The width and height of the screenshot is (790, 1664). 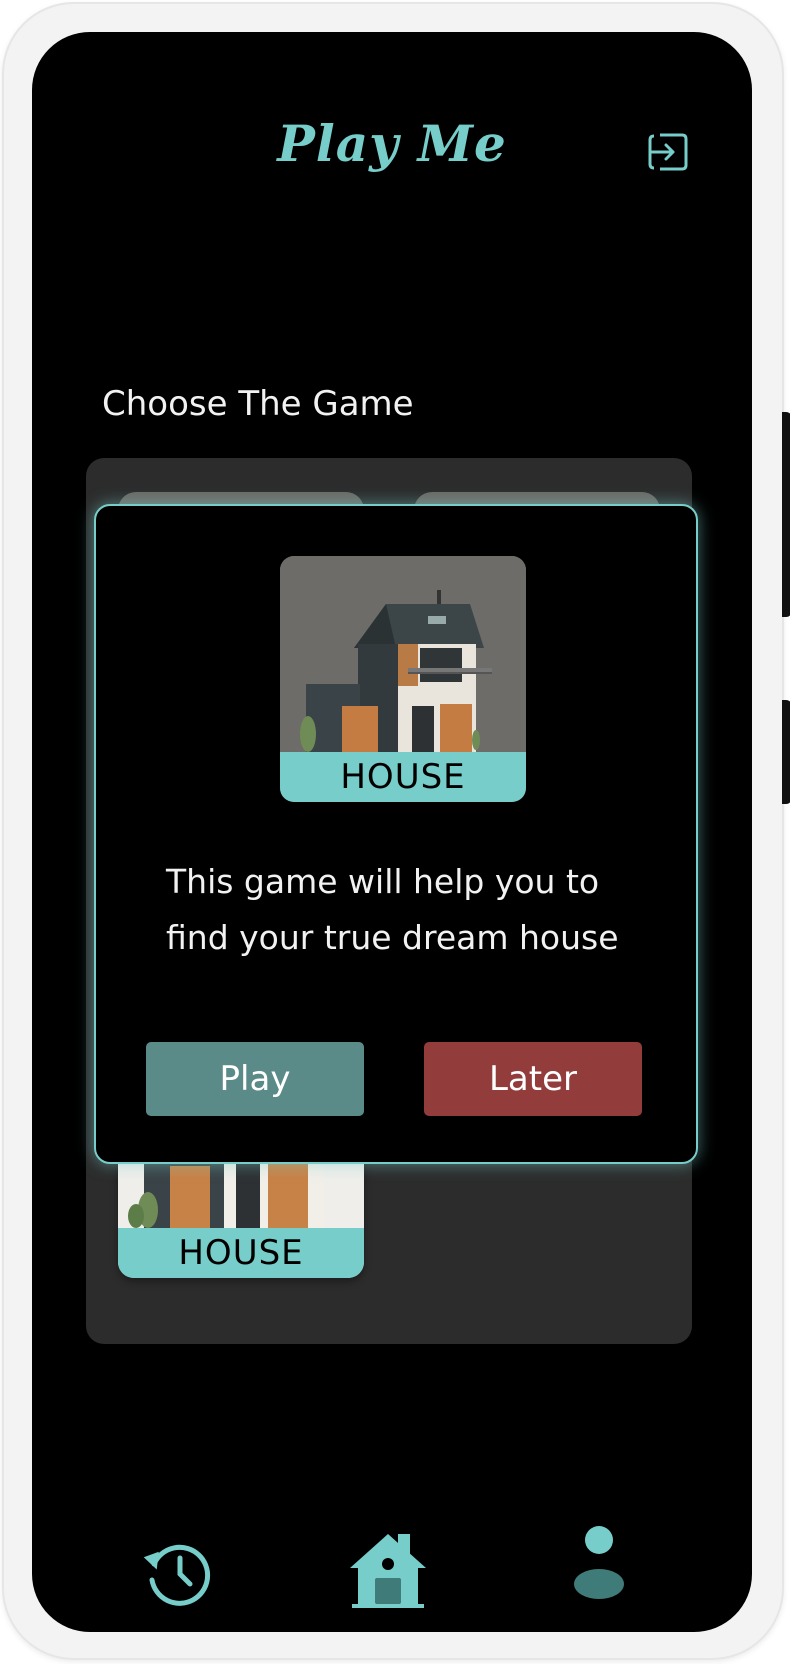 I want to click on side-button-power, so click(x=786, y=514).